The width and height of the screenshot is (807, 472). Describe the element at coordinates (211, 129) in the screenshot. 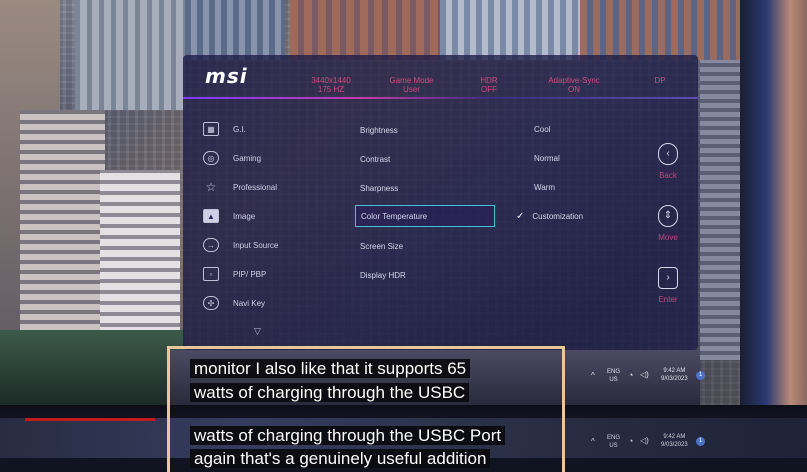

I see `gi-icon: ▦` at that location.